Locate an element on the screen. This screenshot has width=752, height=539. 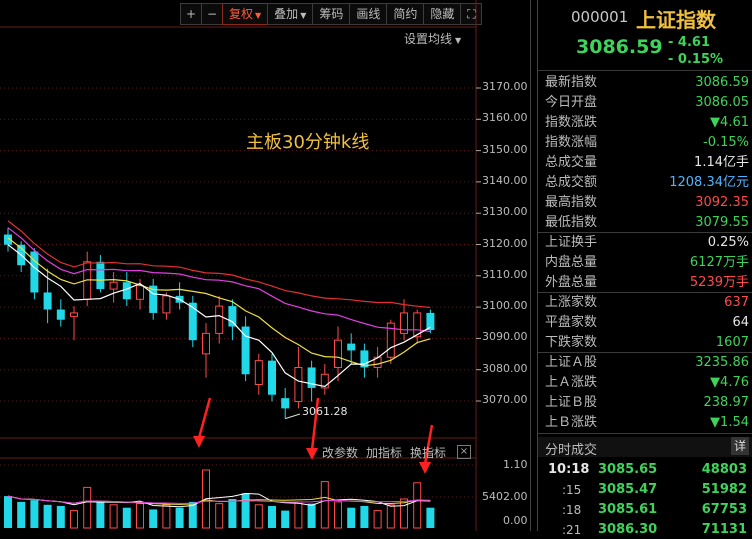
quote-label: 外盘总量 is located at coordinates (571, 282).